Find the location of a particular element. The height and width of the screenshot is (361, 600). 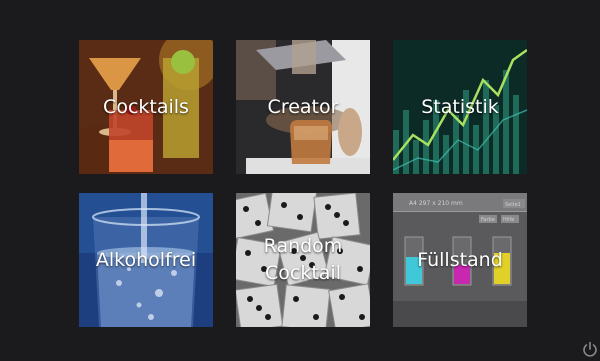

tile-label: Random Cocktail is located at coordinates (303, 259).